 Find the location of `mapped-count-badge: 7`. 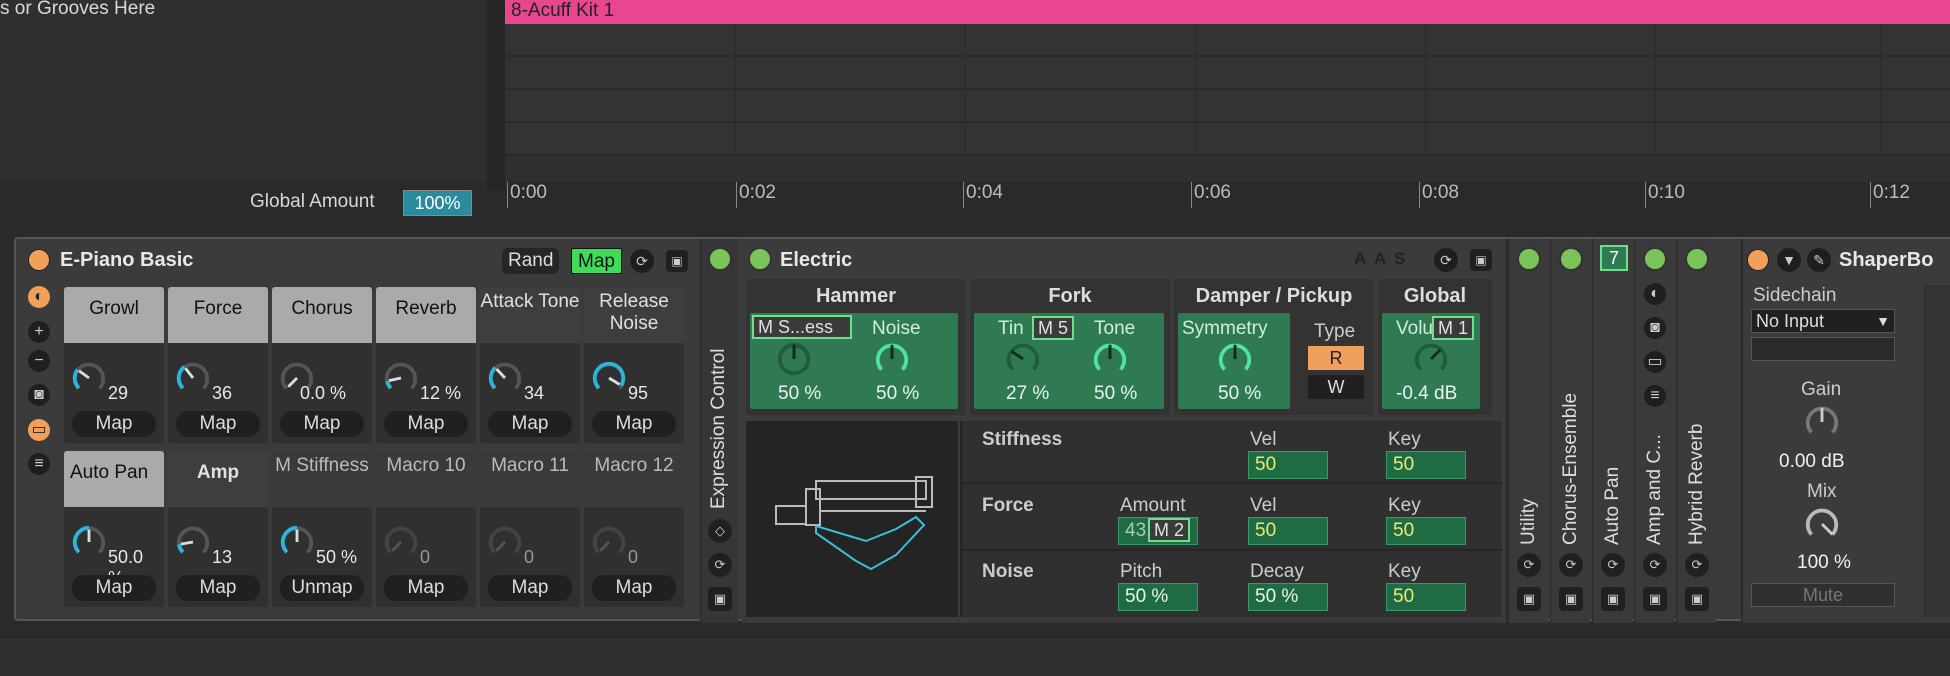

mapped-count-badge: 7 is located at coordinates (1614, 258).